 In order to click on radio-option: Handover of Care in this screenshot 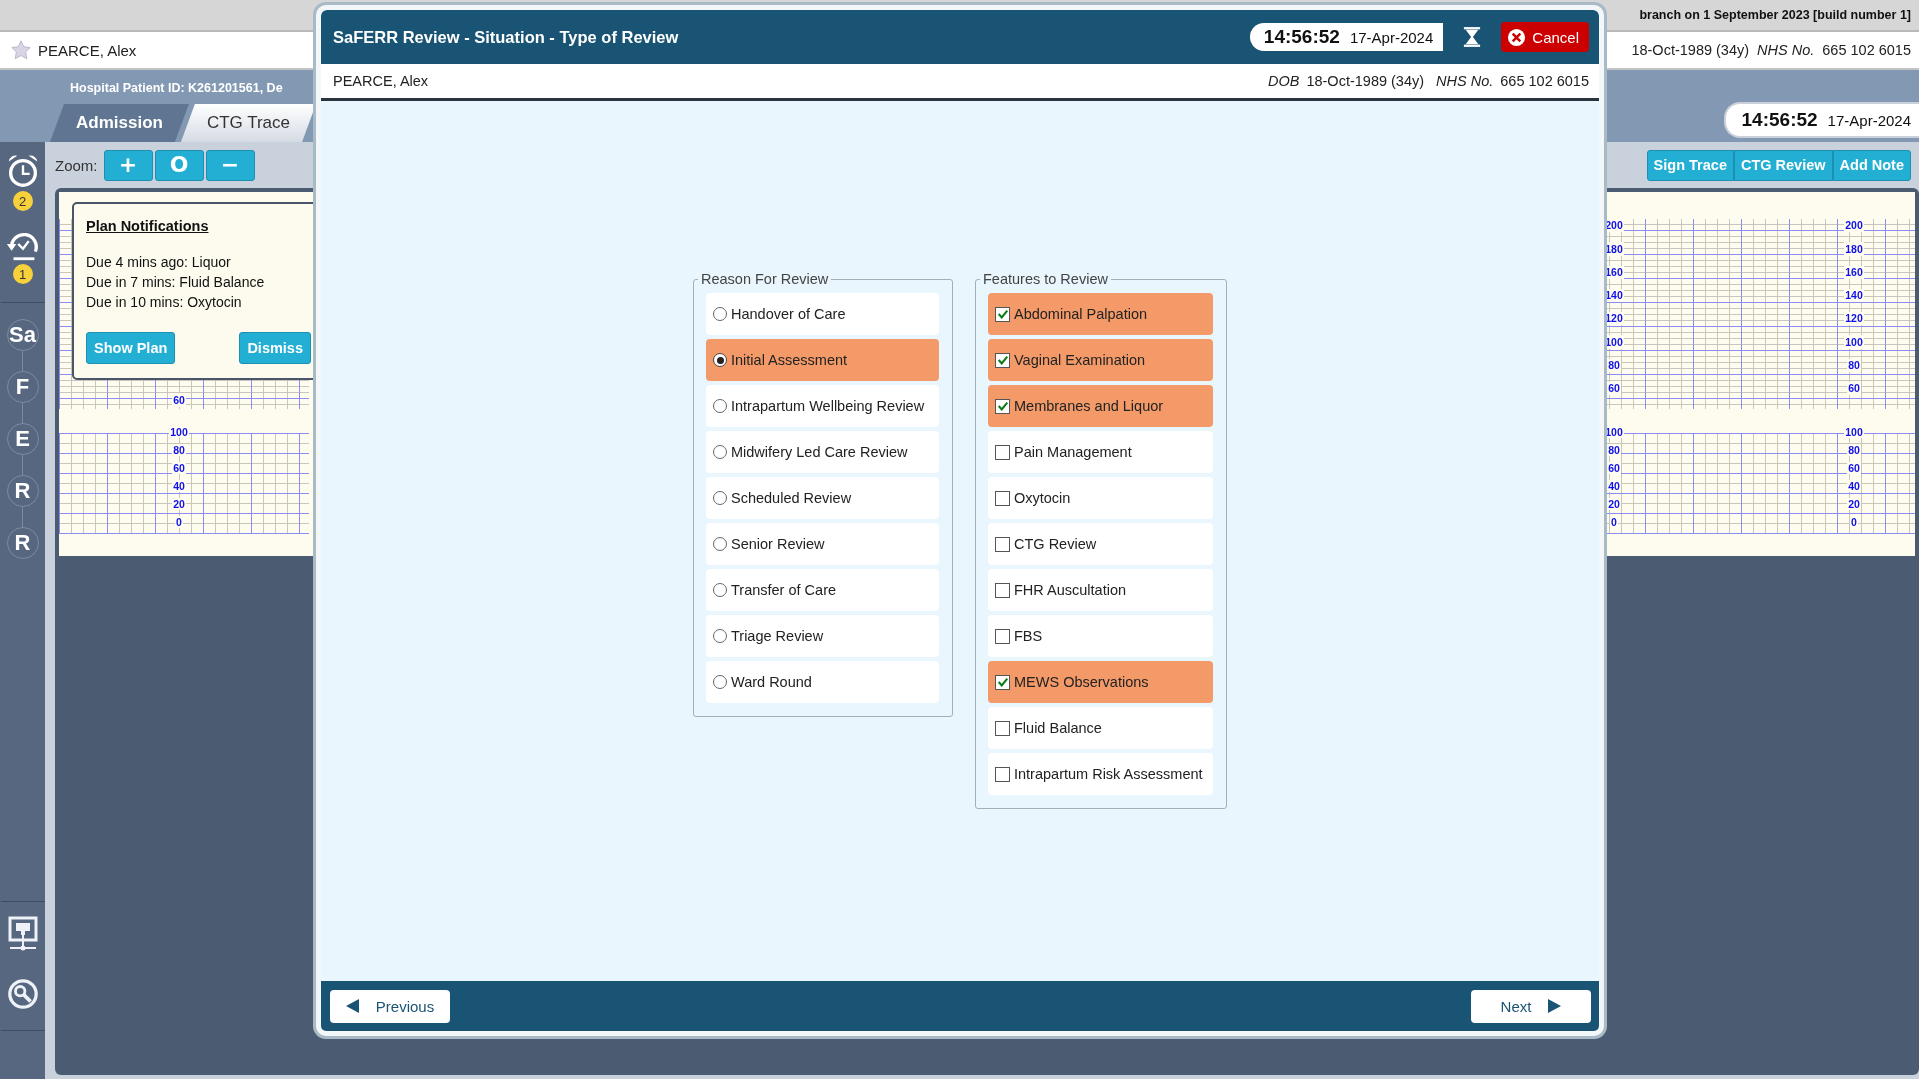, I will do `click(822, 314)`.